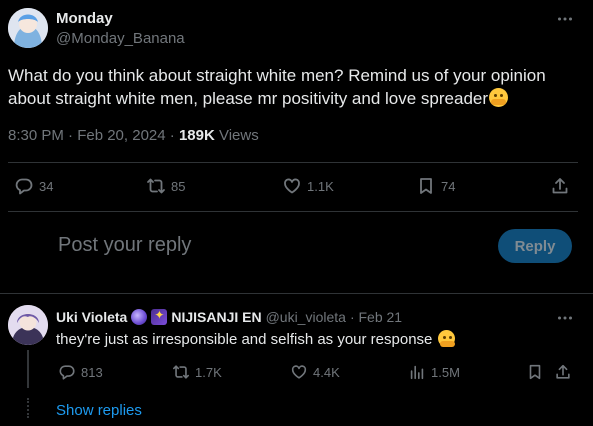 This screenshot has height=426, width=593. What do you see at coordinates (46, 186) in the screenshot?
I see `reply-count: 34` at bounding box center [46, 186].